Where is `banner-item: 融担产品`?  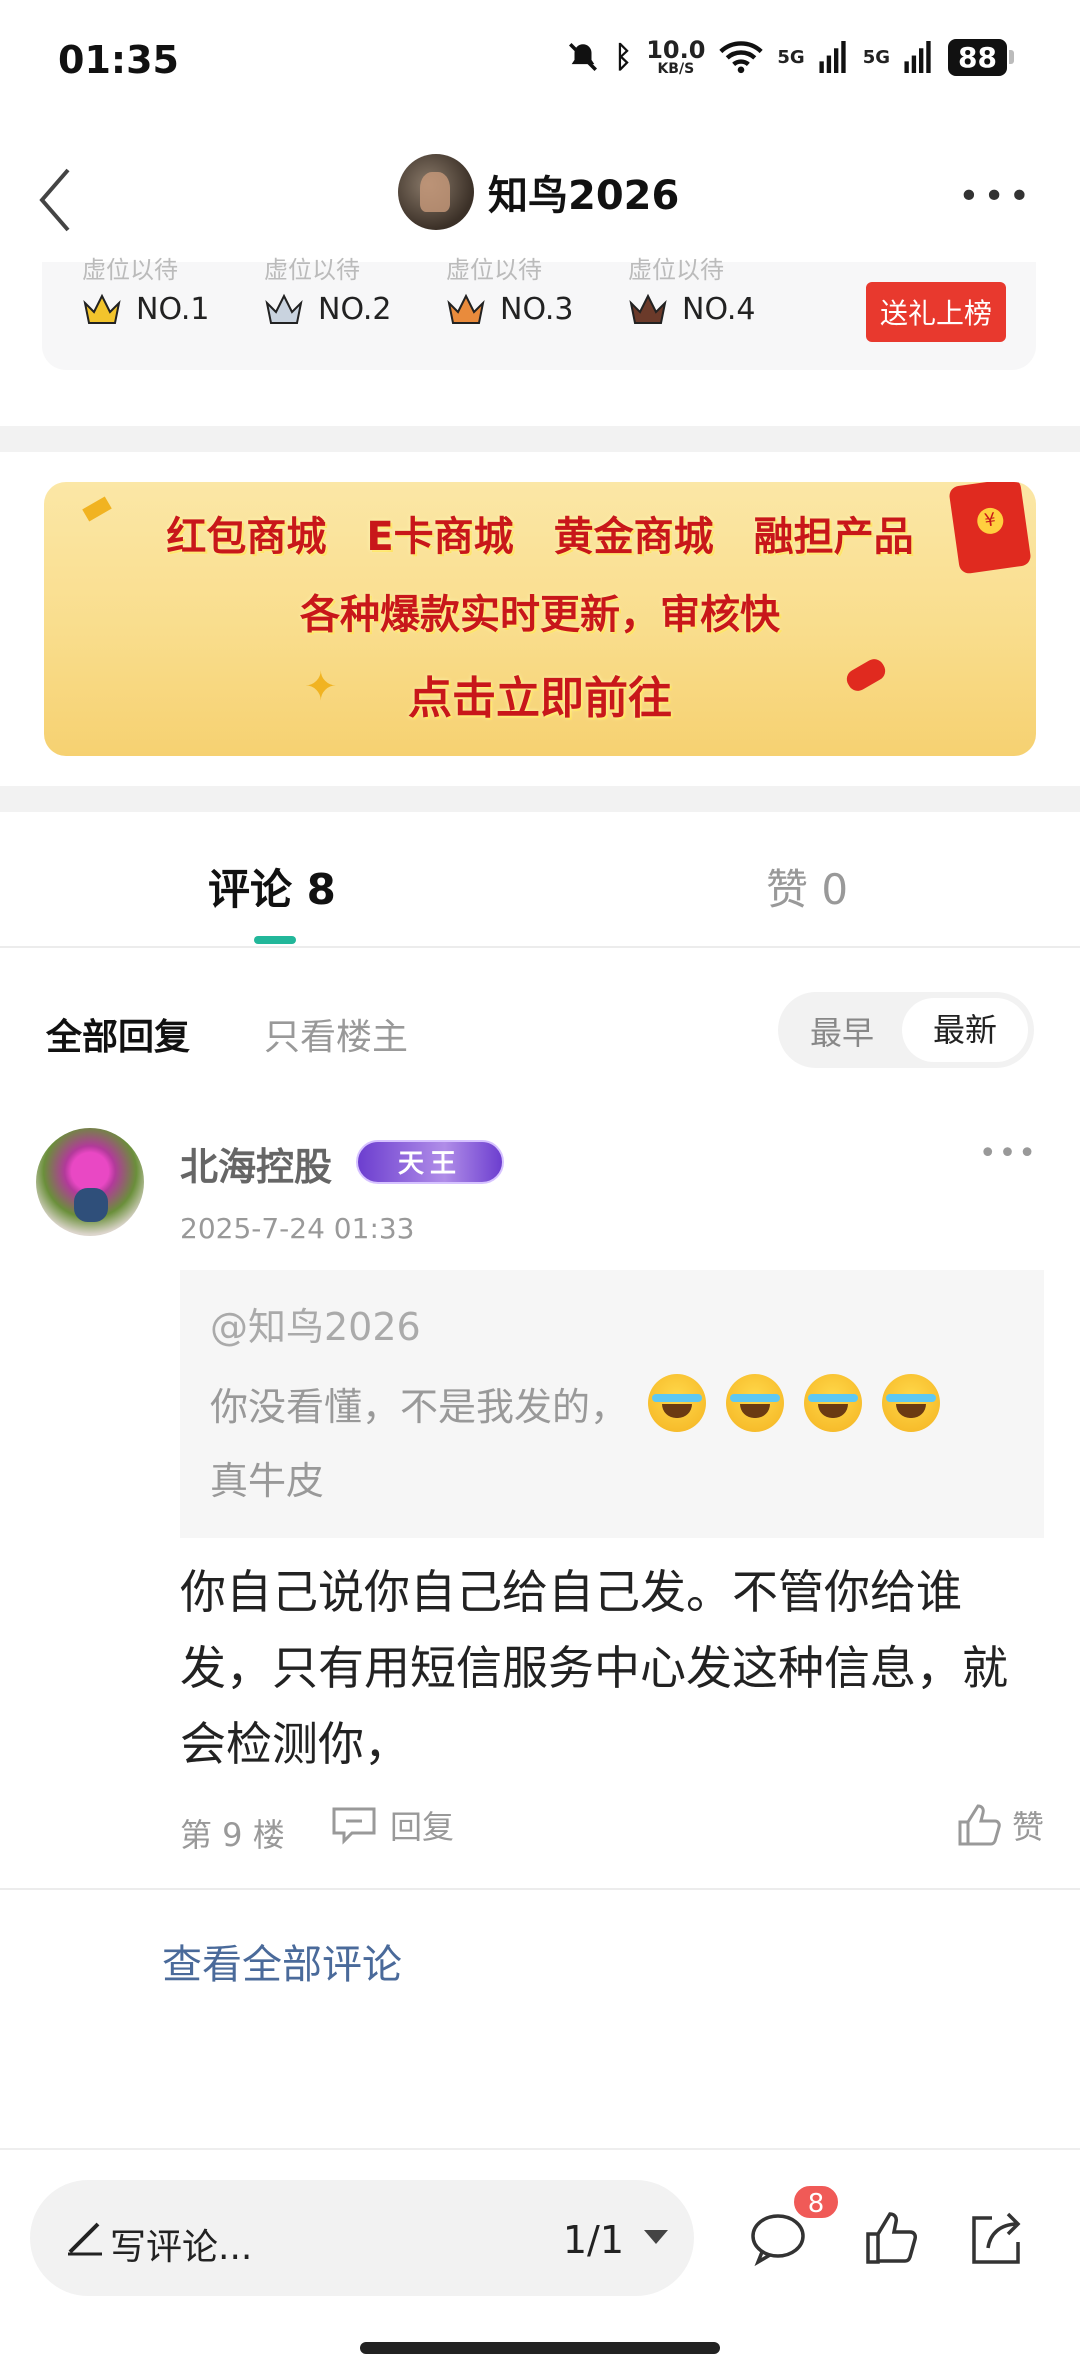
banner-item: 融担产品 is located at coordinates (833, 537).